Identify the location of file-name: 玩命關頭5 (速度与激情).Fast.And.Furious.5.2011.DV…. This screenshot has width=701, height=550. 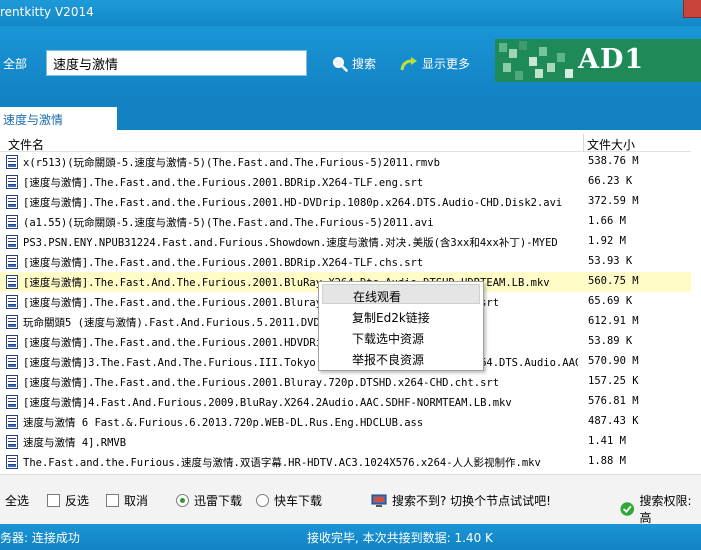
(222, 323).